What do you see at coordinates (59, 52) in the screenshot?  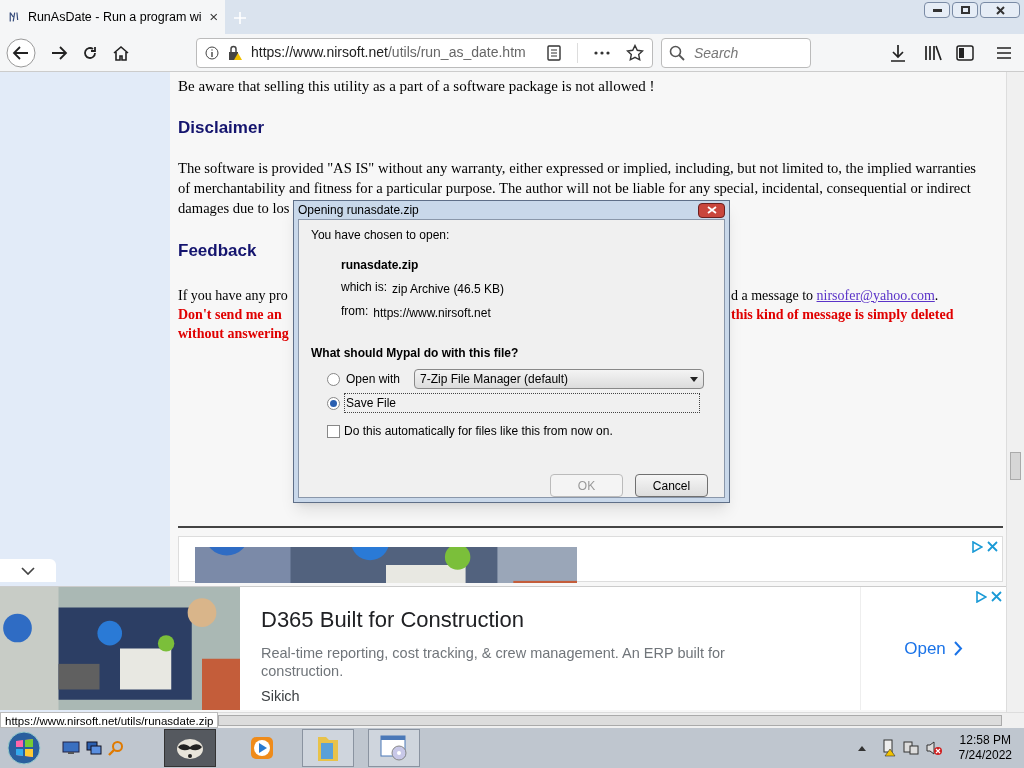 I see `forward-icon` at bounding box center [59, 52].